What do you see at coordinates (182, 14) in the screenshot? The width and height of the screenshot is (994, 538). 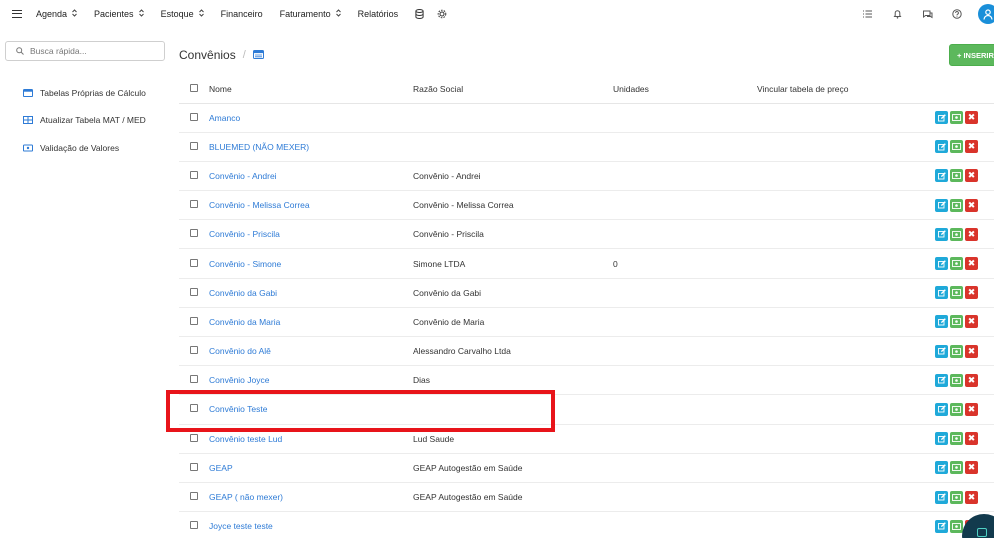 I see `nav-item-estoque: Estoque` at bounding box center [182, 14].